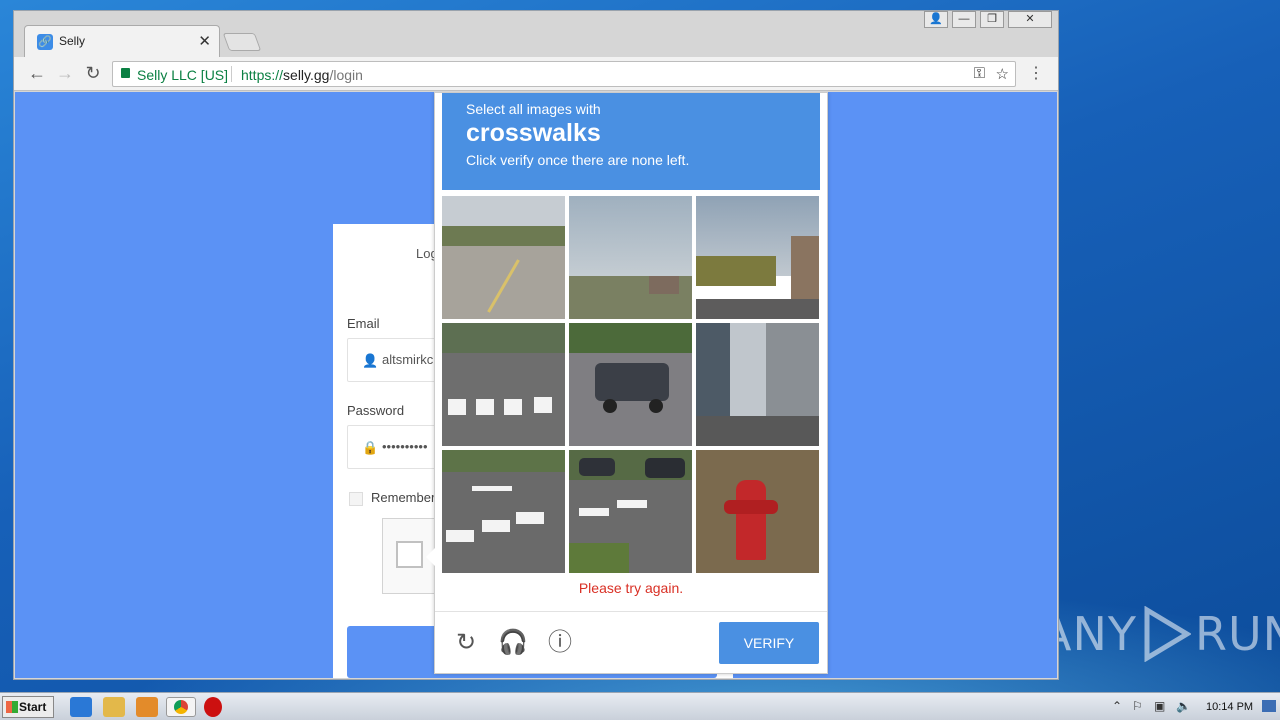  What do you see at coordinates (1137, 706) in the screenshot?
I see `flag-icon: ⚐` at bounding box center [1137, 706].